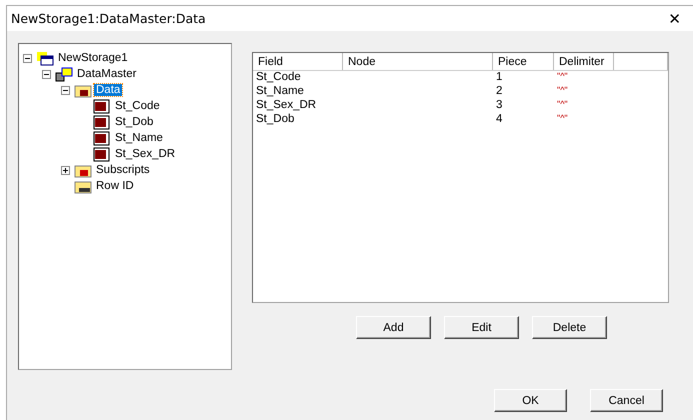  What do you see at coordinates (676, 19) in the screenshot?
I see `close-icon: ✕` at bounding box center [676, 19].